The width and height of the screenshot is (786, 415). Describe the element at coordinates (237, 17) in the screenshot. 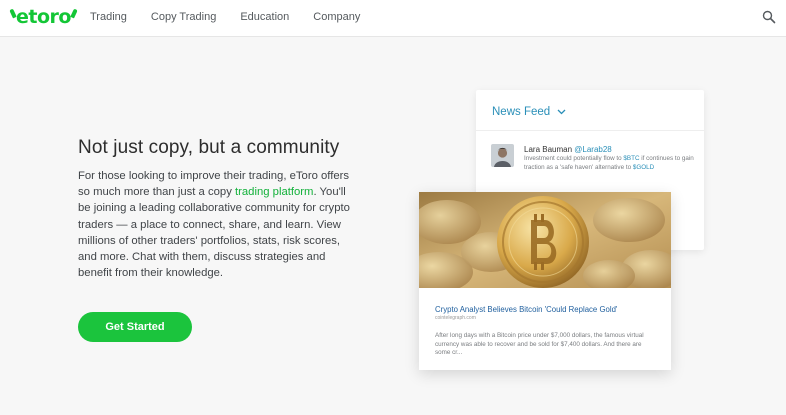

I see `main-nav: Trading Copy Trading Education Company` at that location.